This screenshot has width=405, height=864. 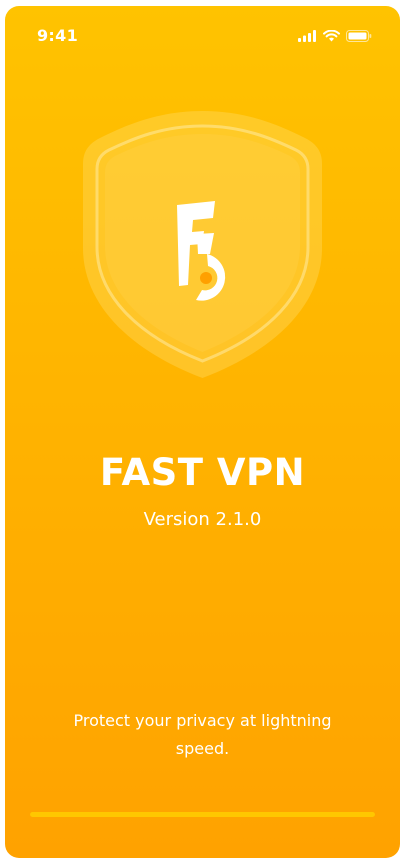 I want to click on status-time: 9:41, so click(x=57, y=35).